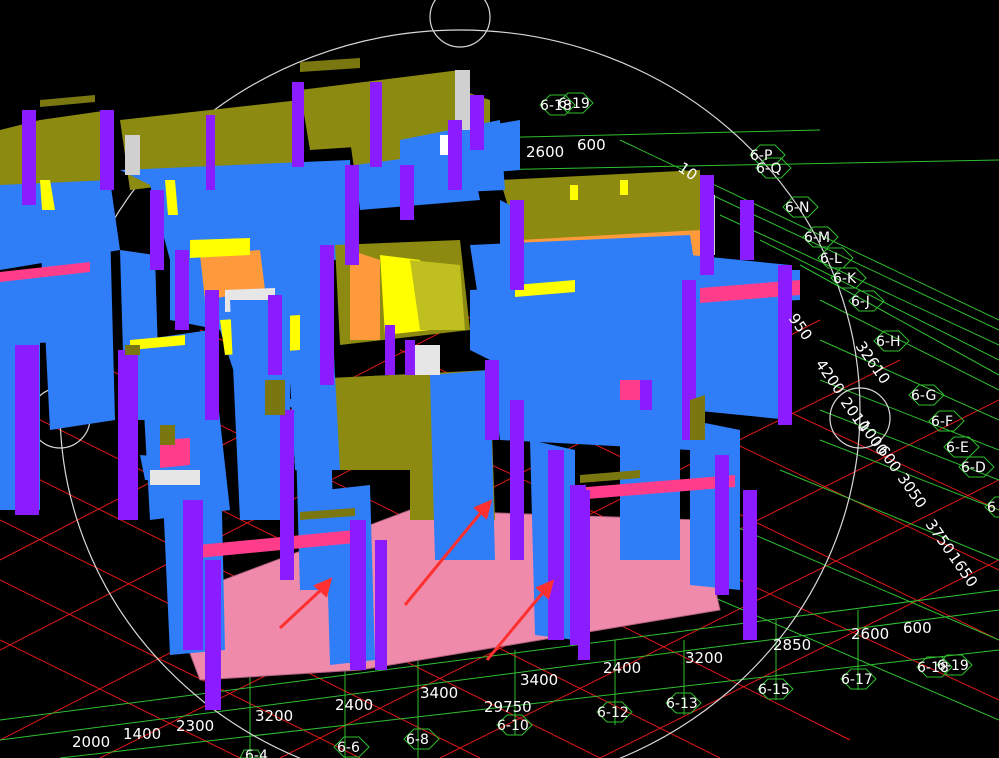 Image resolution: width=999 pixels, height=758 pixels. I want to click on grid-label: 6-G, so click(923, 396).